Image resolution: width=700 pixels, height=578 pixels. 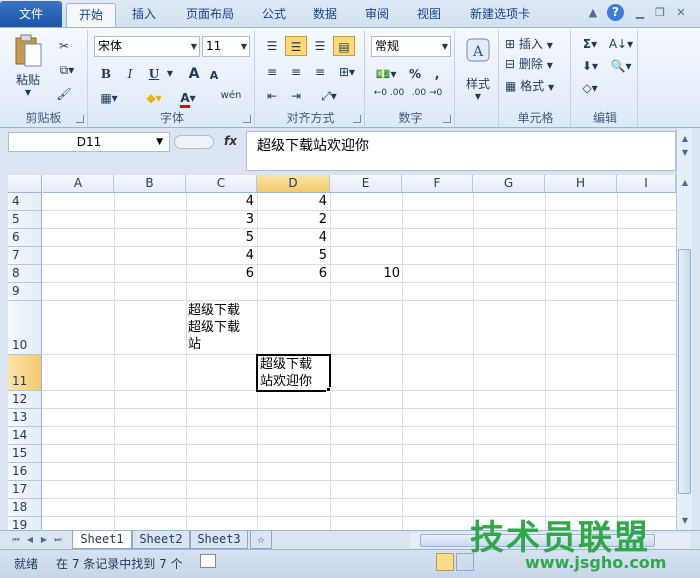 I want to click on row-header-4: 4, so click(x=25, y=202).